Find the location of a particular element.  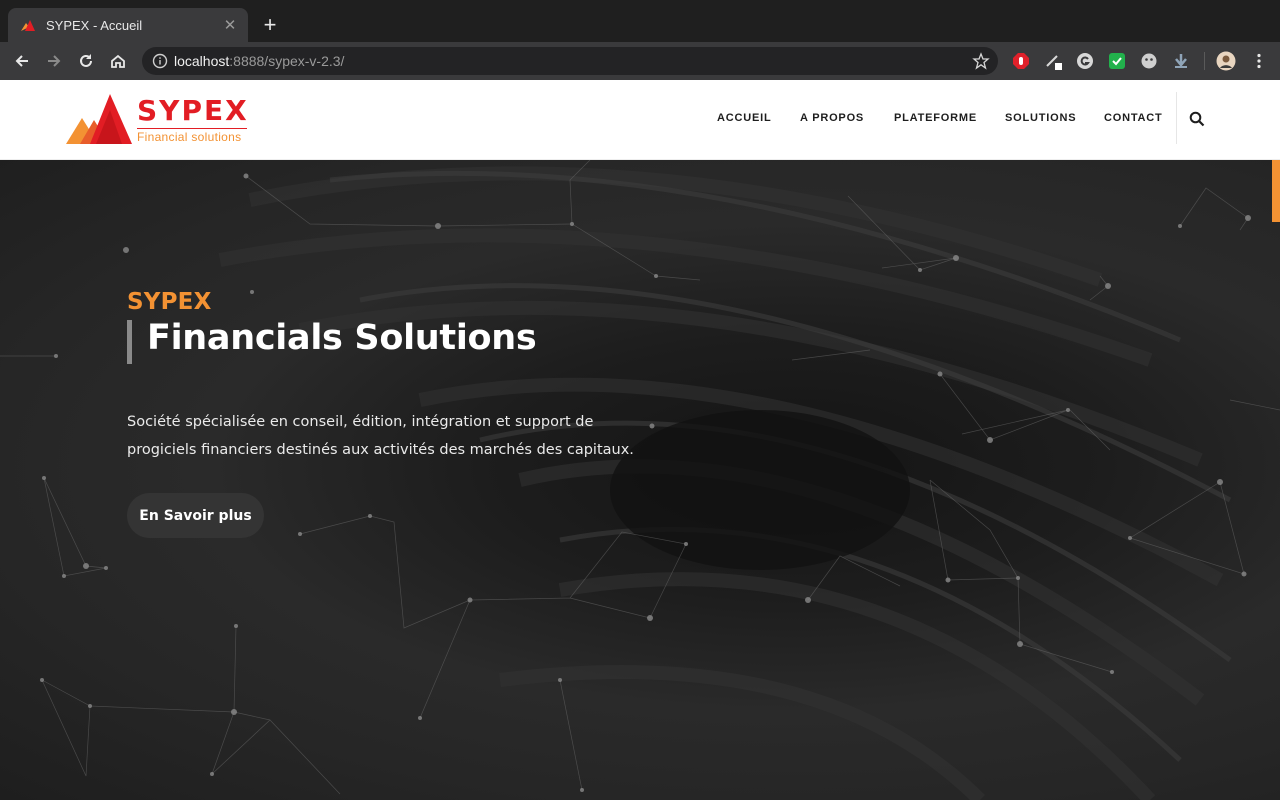

adblock-extension-icon is located at coordinates (1021, 61).